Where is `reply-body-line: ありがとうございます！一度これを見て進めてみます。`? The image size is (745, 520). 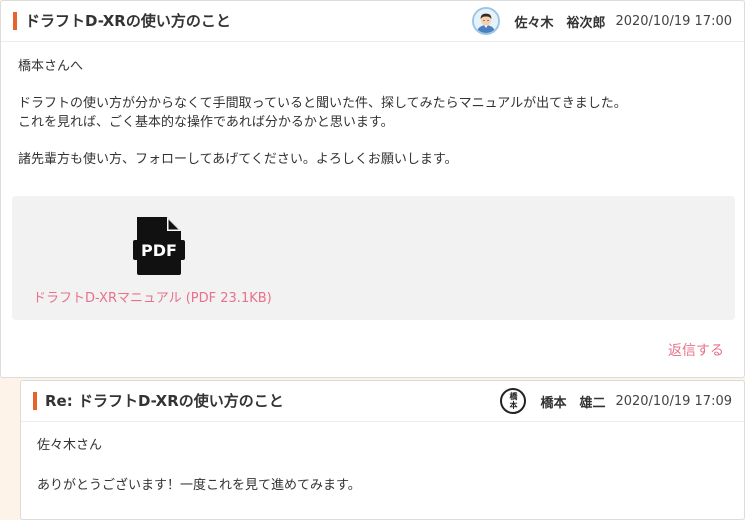 reply-body-line: ありがとうございます！一度これを見て進めてみます。 is located at coordinates (199, 485).